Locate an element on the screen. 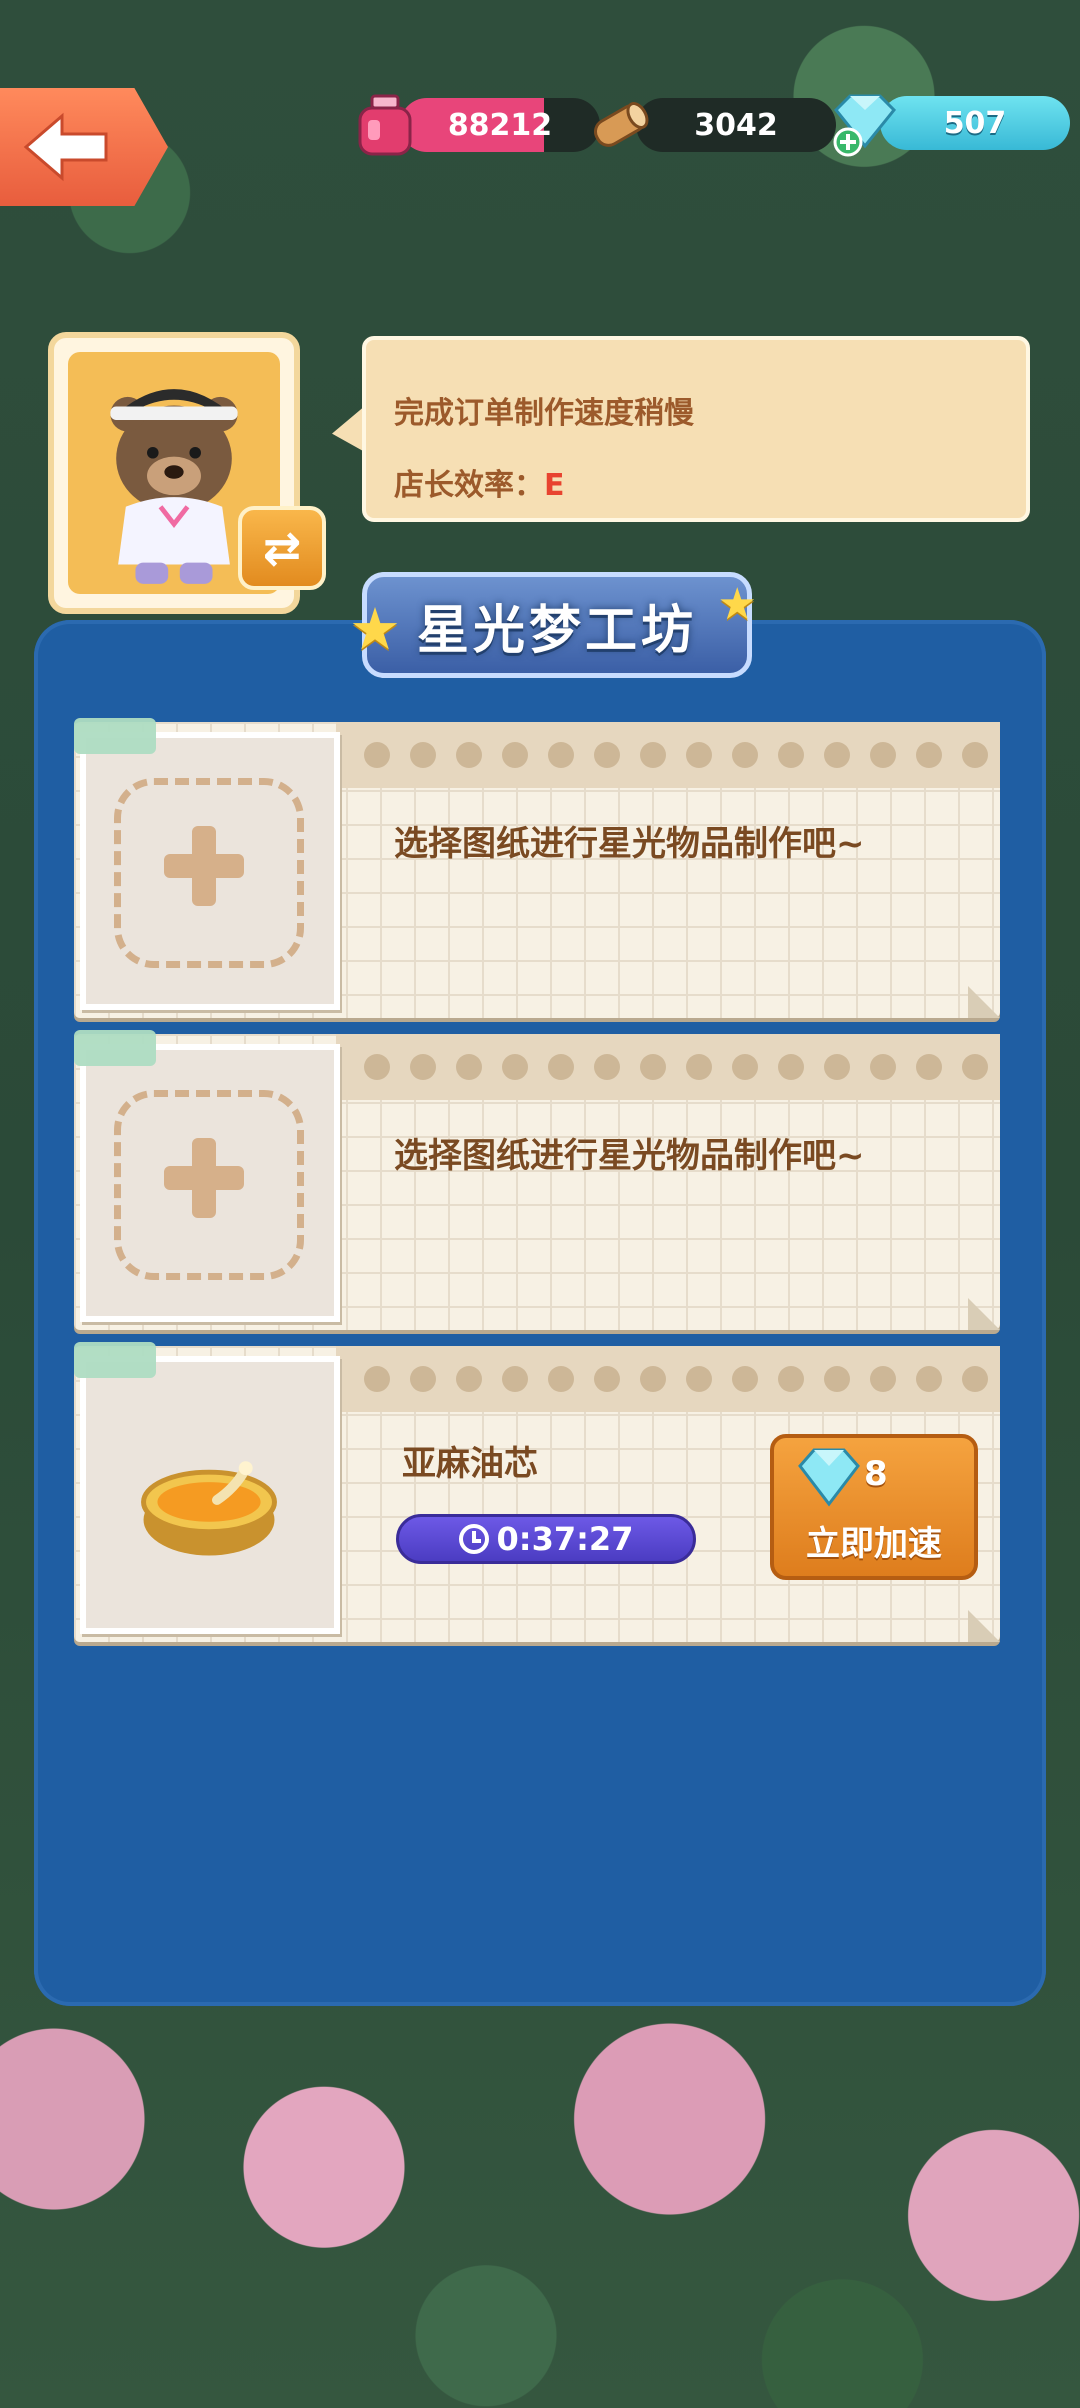 The width and height of the screenshot is (1080, 2408). manager-efficiency-row: 店长效率：E is located at coordinates (479, 482).